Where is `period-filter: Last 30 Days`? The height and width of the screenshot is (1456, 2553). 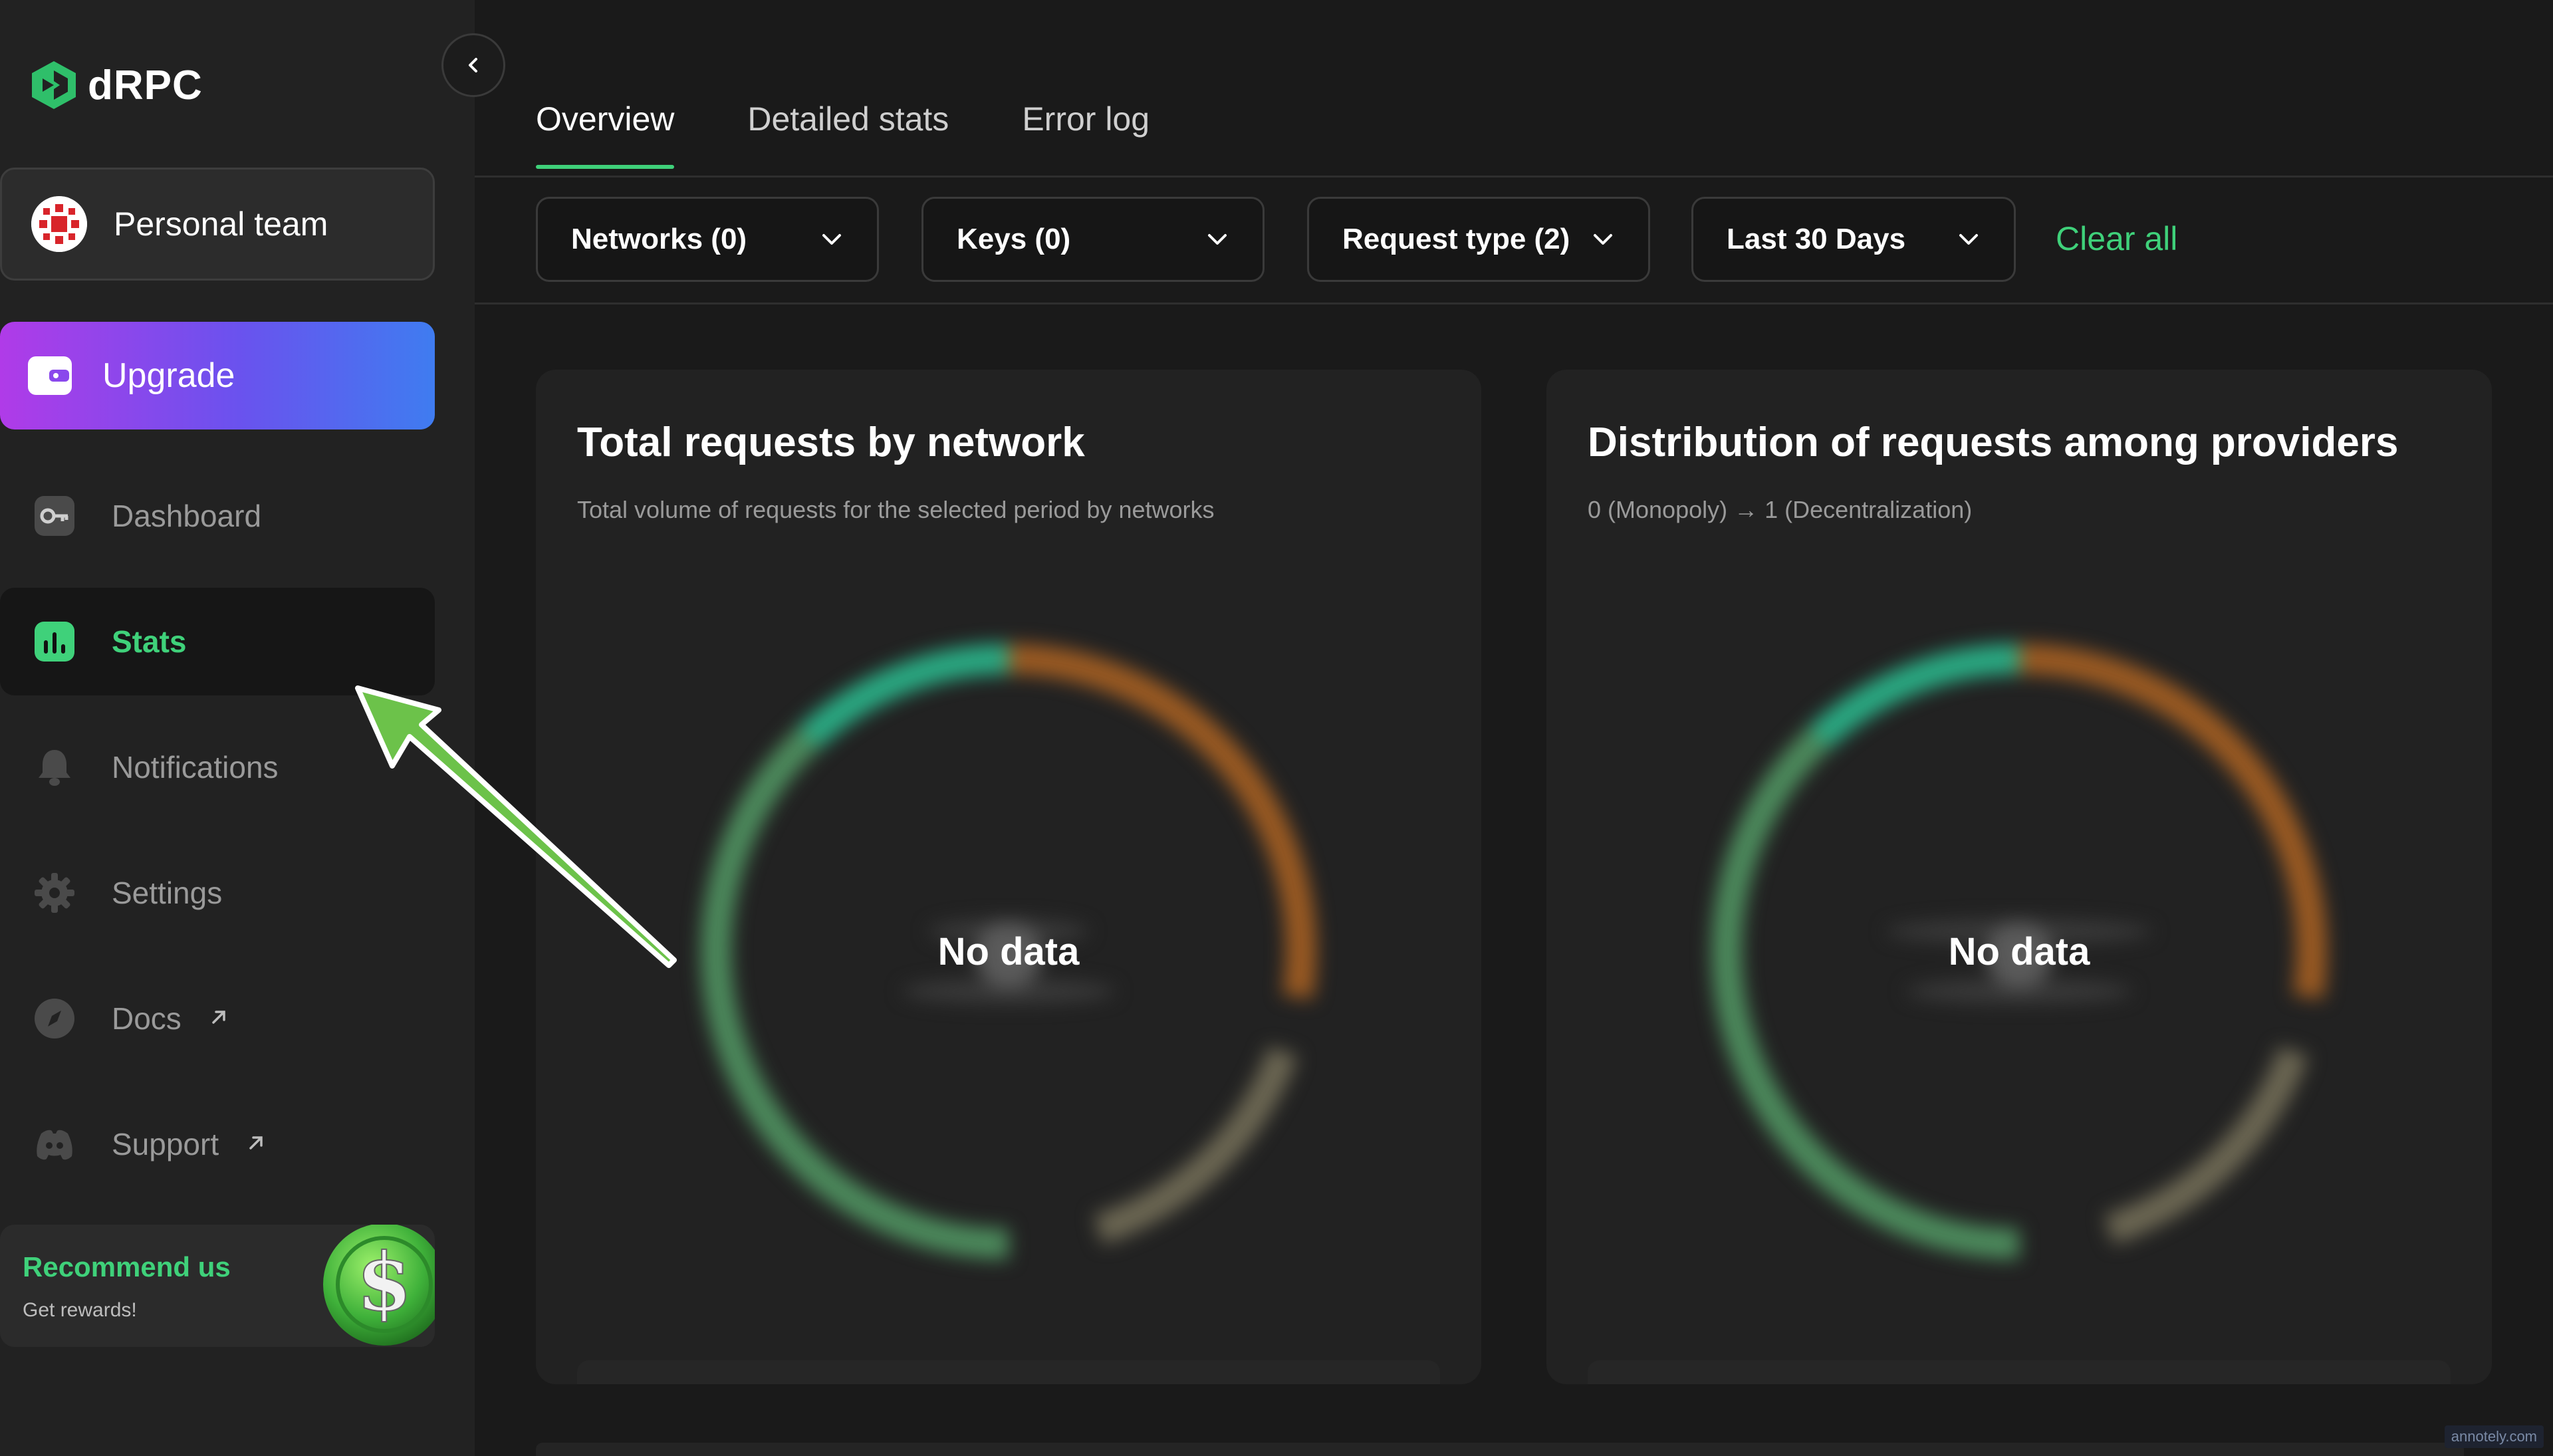 period-filter: Last 30 Days is located at coordinates (1853, 240).